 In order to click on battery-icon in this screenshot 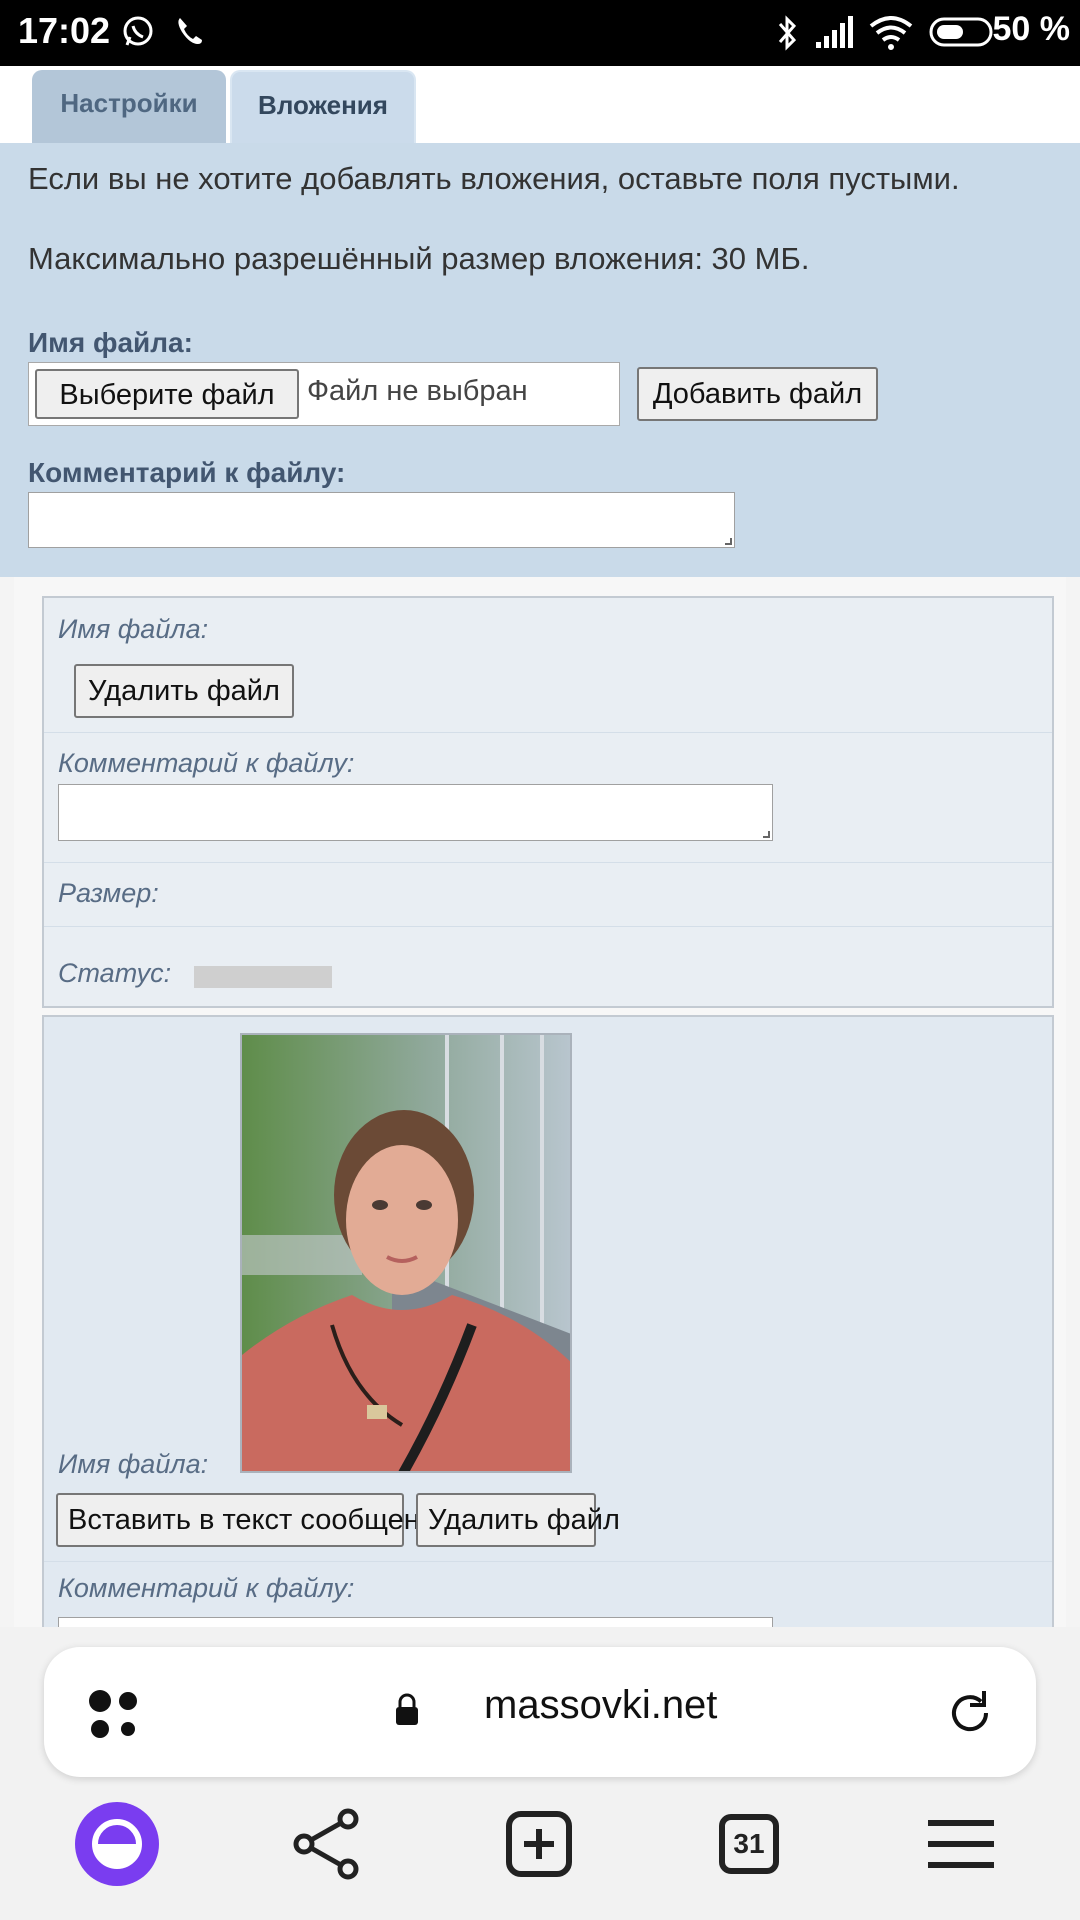, I will do `click(961, 32)`.